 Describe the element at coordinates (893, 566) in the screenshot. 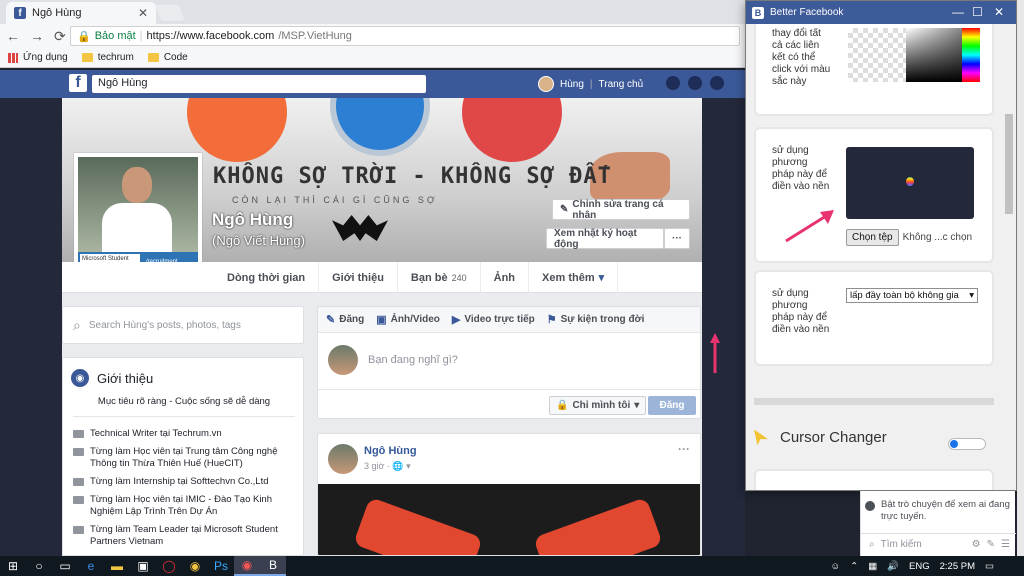

I see `volume-icon: 🔊` at that location.